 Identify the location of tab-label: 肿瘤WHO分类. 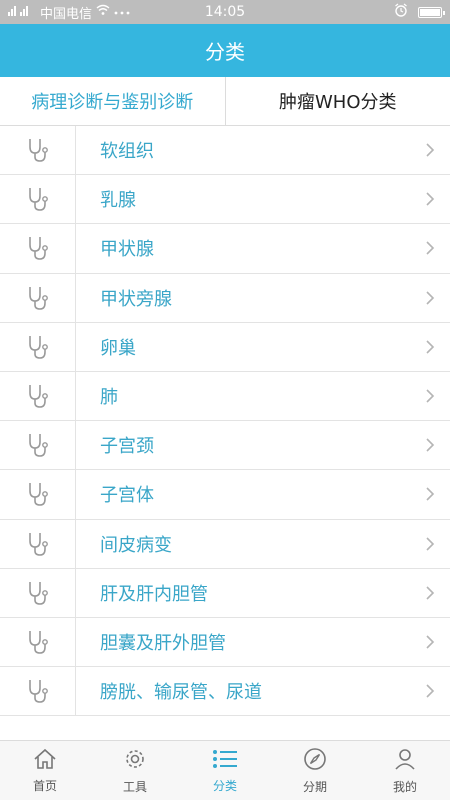
(337, 102).